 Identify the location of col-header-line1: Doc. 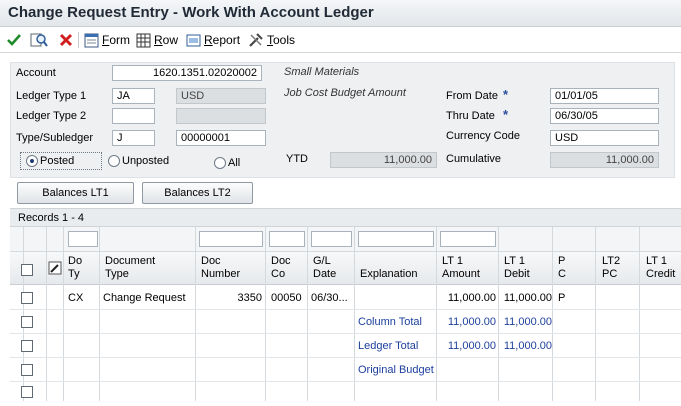
(281, 261).